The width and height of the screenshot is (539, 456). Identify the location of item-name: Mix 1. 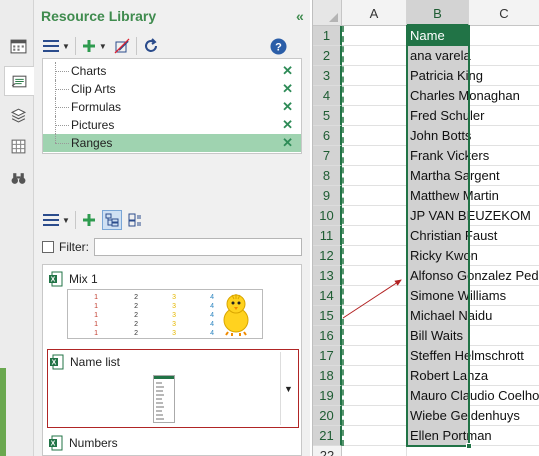
(83, 279).